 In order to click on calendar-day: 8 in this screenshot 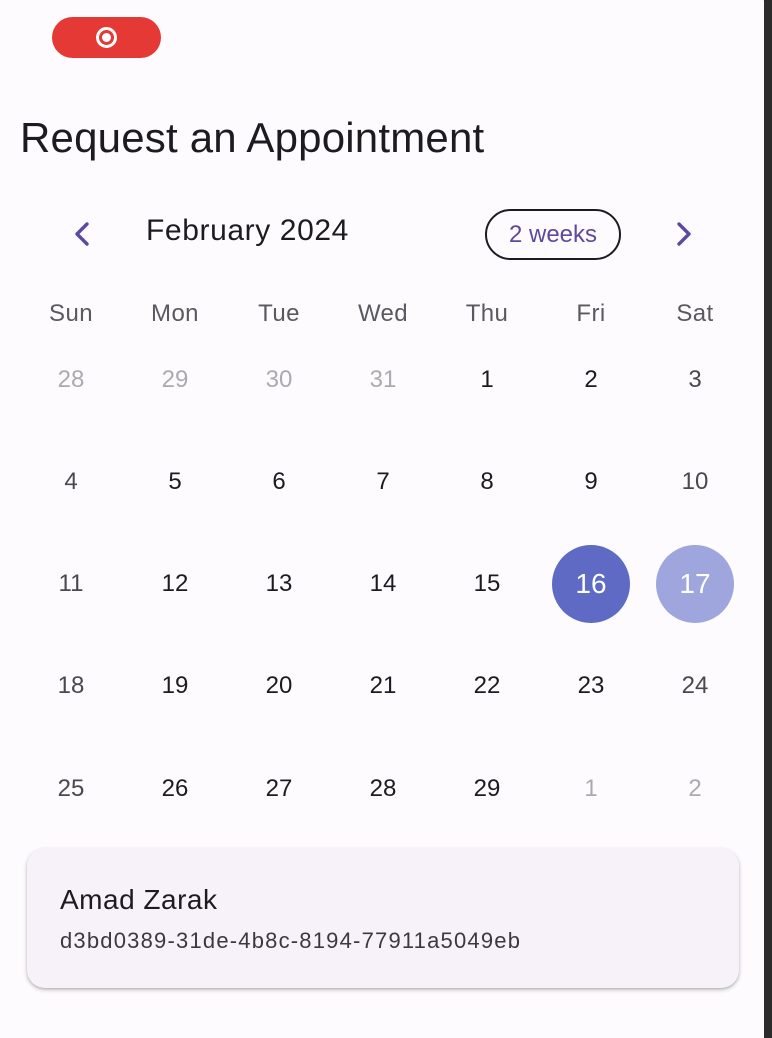, I will do `click(487, 482)`.